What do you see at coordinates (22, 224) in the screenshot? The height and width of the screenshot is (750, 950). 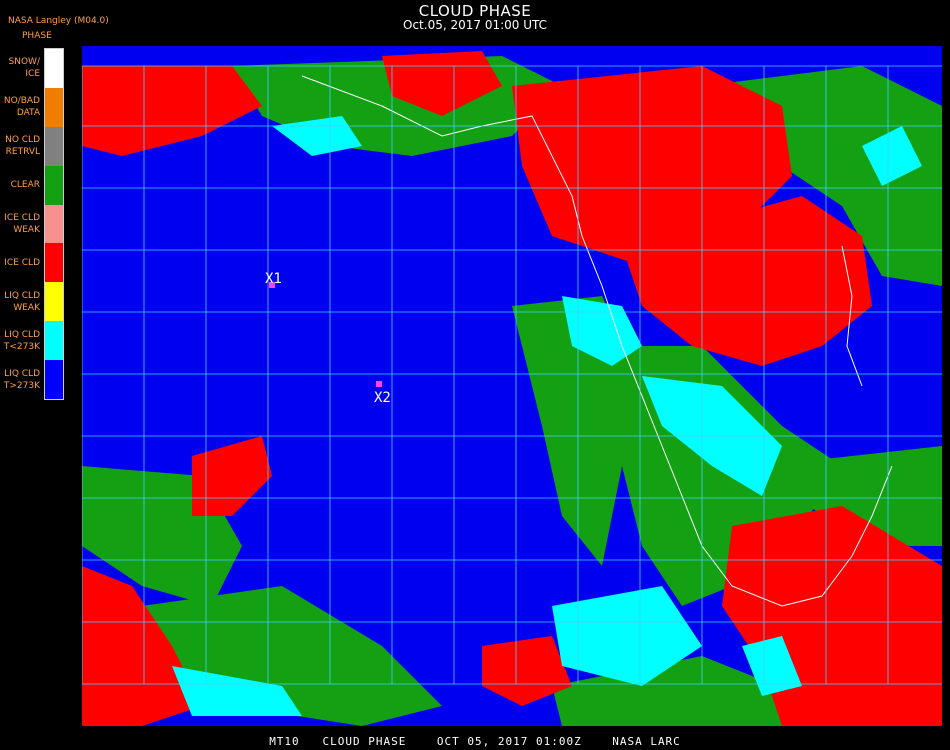 I see `legend-item-label: ICE CLD WEAK` at bounding box center [22, 224].